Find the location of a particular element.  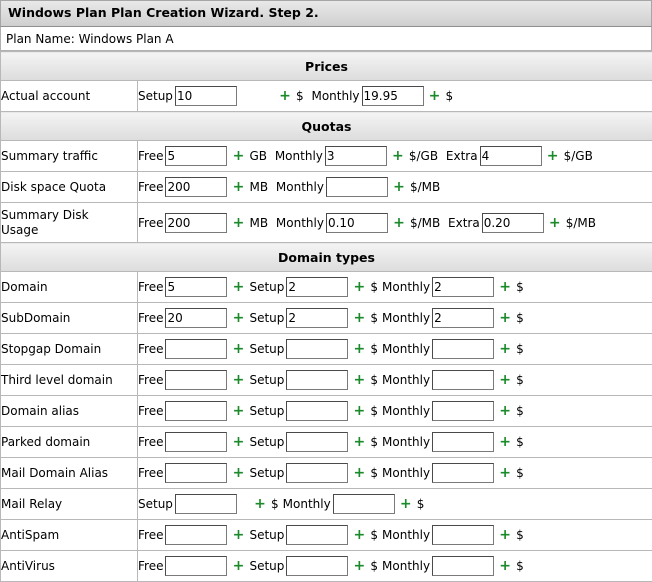

row-parked-domain: Parked domainFree+Setup+$Monthly+$ is located at coordinates (326, 442).